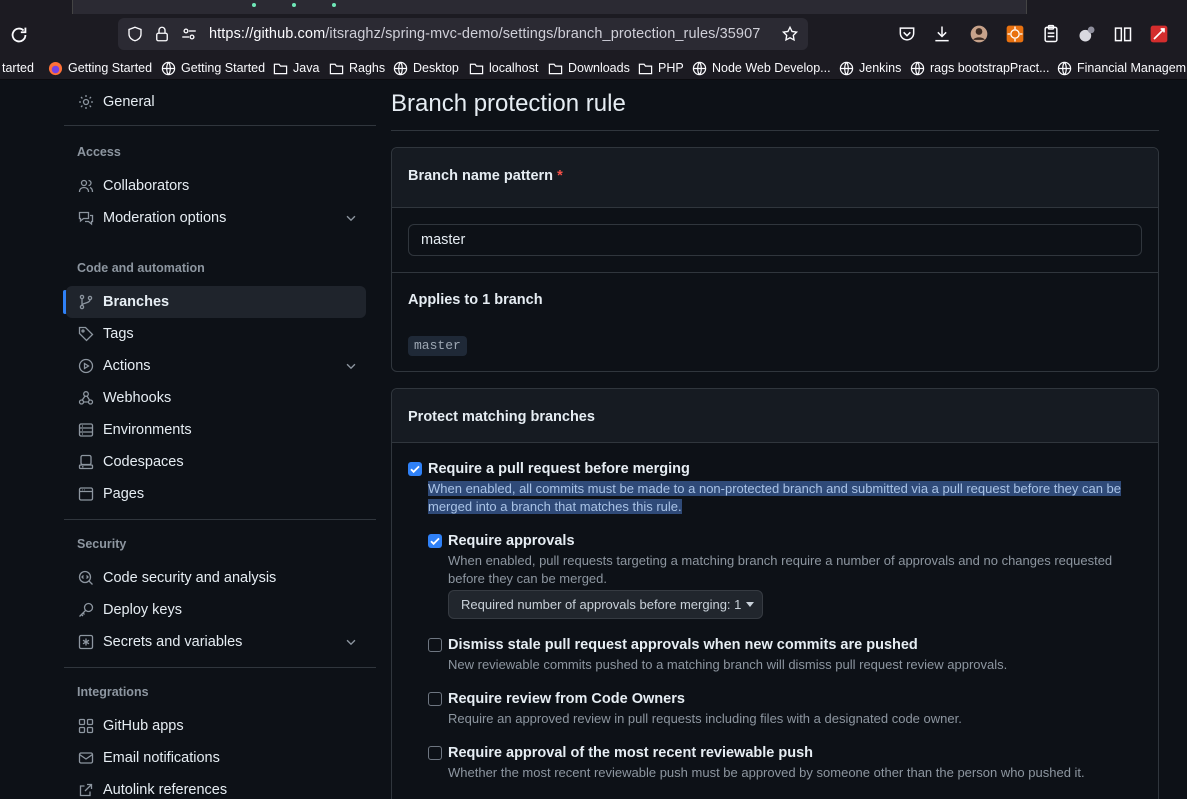 The height and width of the screenshot is (799, 1187). What do you see at coordinates (189, 34) in the screenshot?
I see `permissions-icon` at bounding box center [189, 34].